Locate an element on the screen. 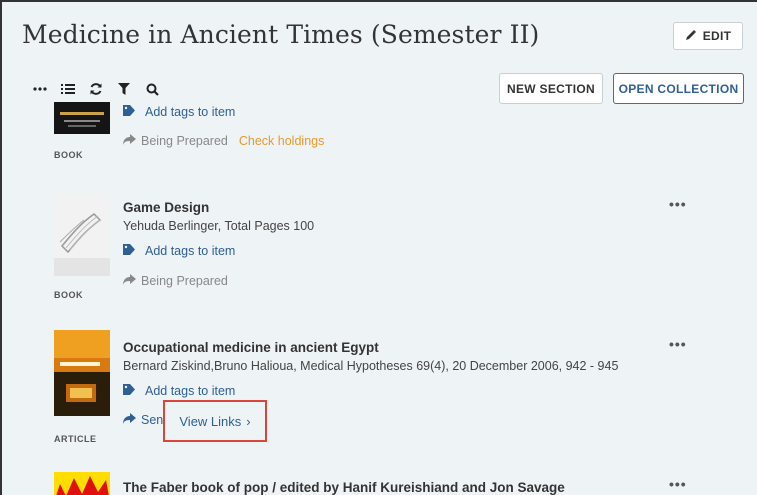  chevron-right-icon: › is located at coordinates (248, 421).